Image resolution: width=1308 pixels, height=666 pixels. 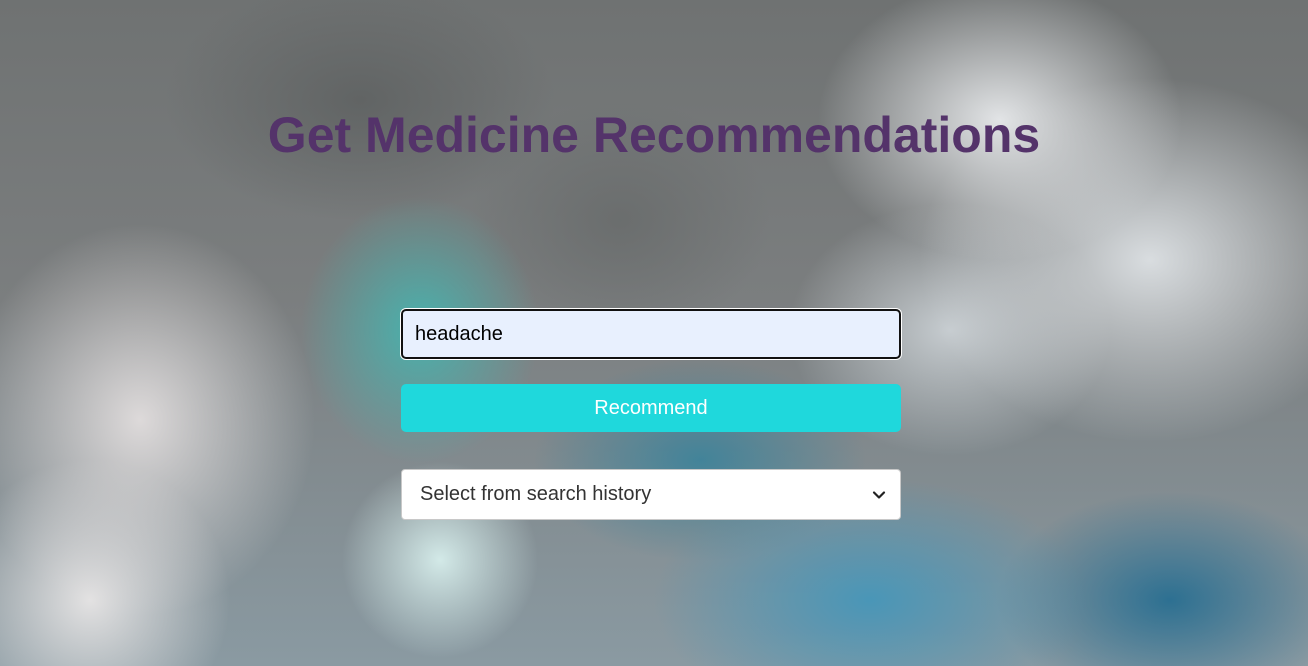 I want to click on search-history-selected-label: Select from search history, so click(x=536, y=494).